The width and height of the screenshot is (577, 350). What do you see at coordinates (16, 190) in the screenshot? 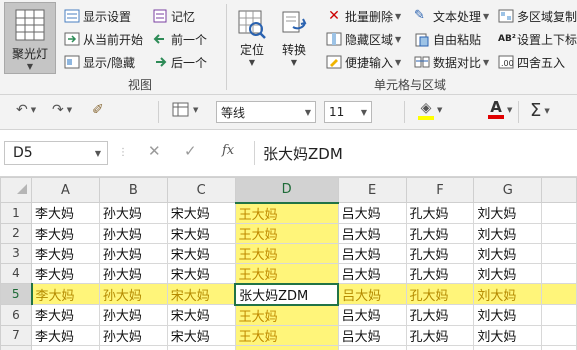
I see `select-all-corner` at bounding box center [16, 190].